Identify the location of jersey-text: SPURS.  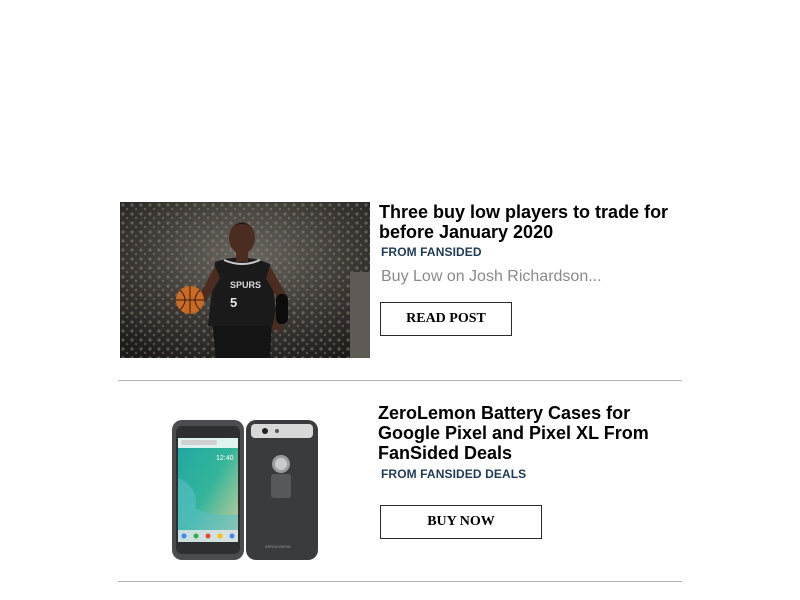
(245, 285).